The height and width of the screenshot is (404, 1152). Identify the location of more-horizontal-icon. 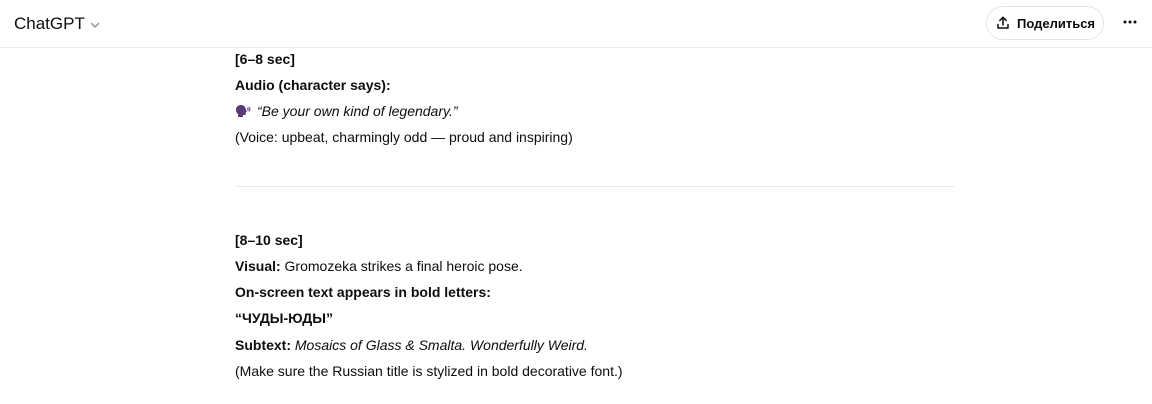
(1130, 24).